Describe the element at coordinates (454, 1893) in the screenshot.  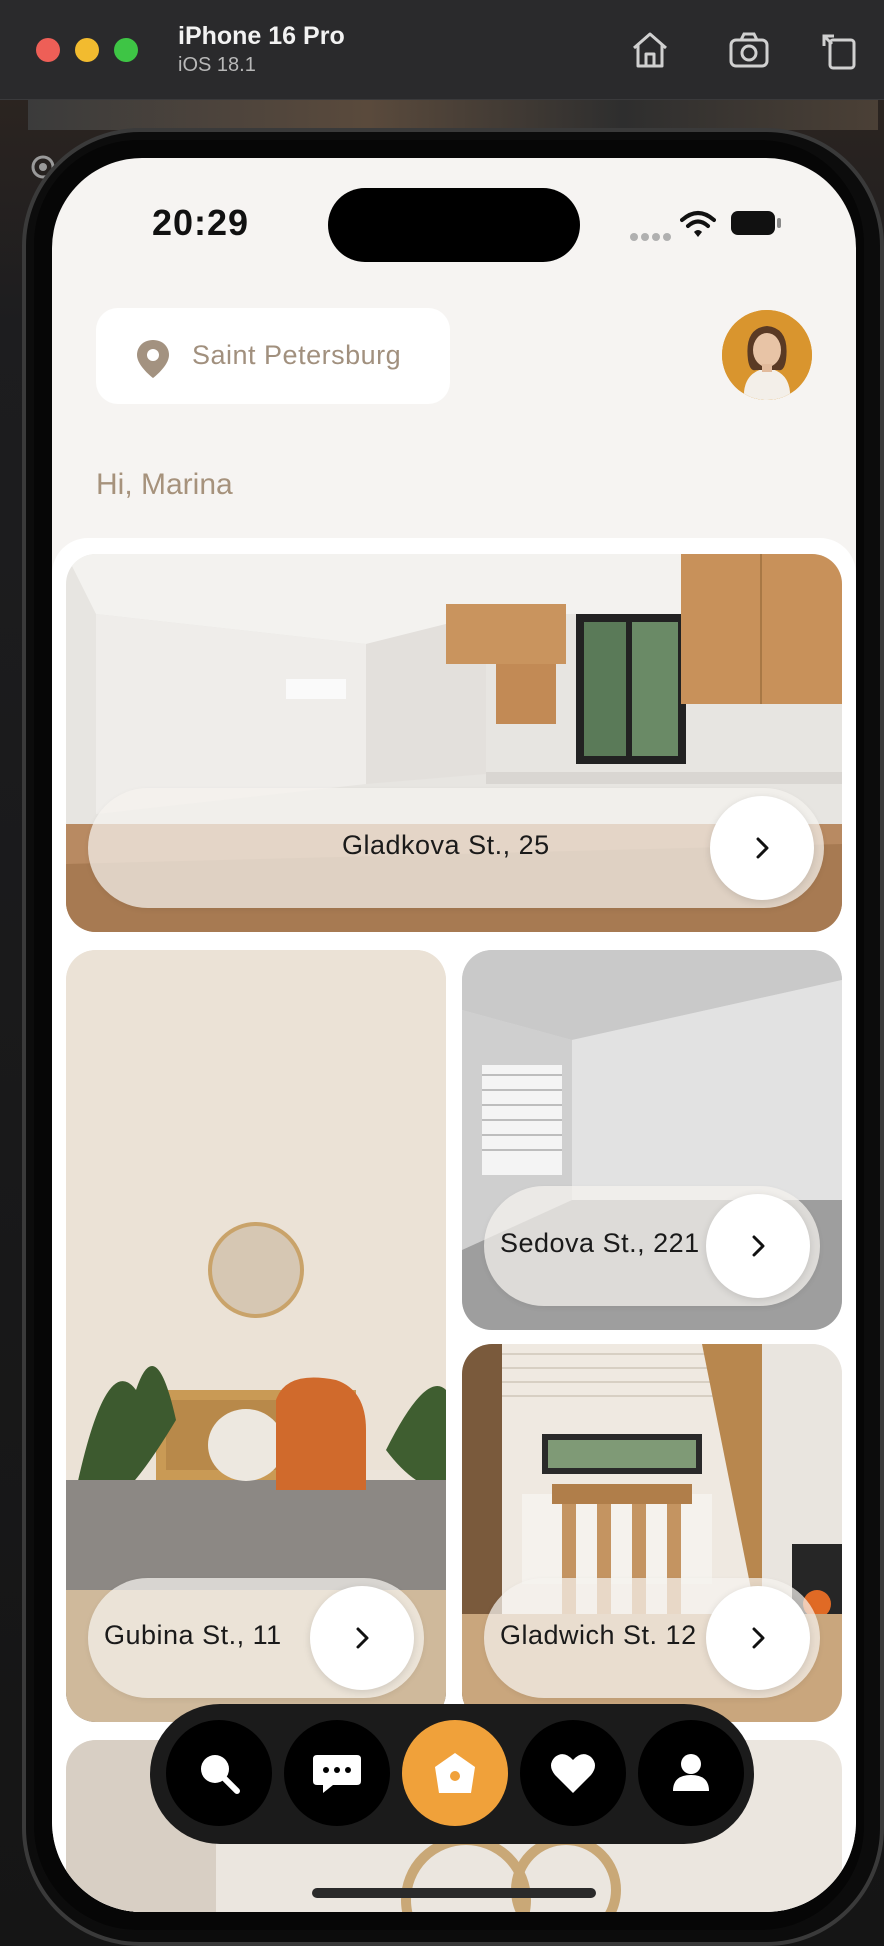
I see `home-indicator` at that location.